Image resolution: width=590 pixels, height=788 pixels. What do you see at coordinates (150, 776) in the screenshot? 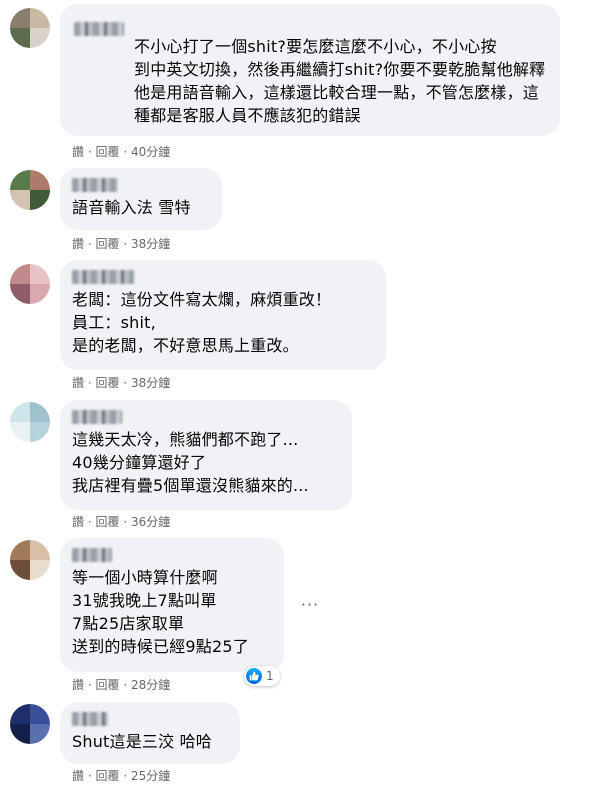
I see `comment-timestamp: 25分鐘` at bounding box center [150, 776].